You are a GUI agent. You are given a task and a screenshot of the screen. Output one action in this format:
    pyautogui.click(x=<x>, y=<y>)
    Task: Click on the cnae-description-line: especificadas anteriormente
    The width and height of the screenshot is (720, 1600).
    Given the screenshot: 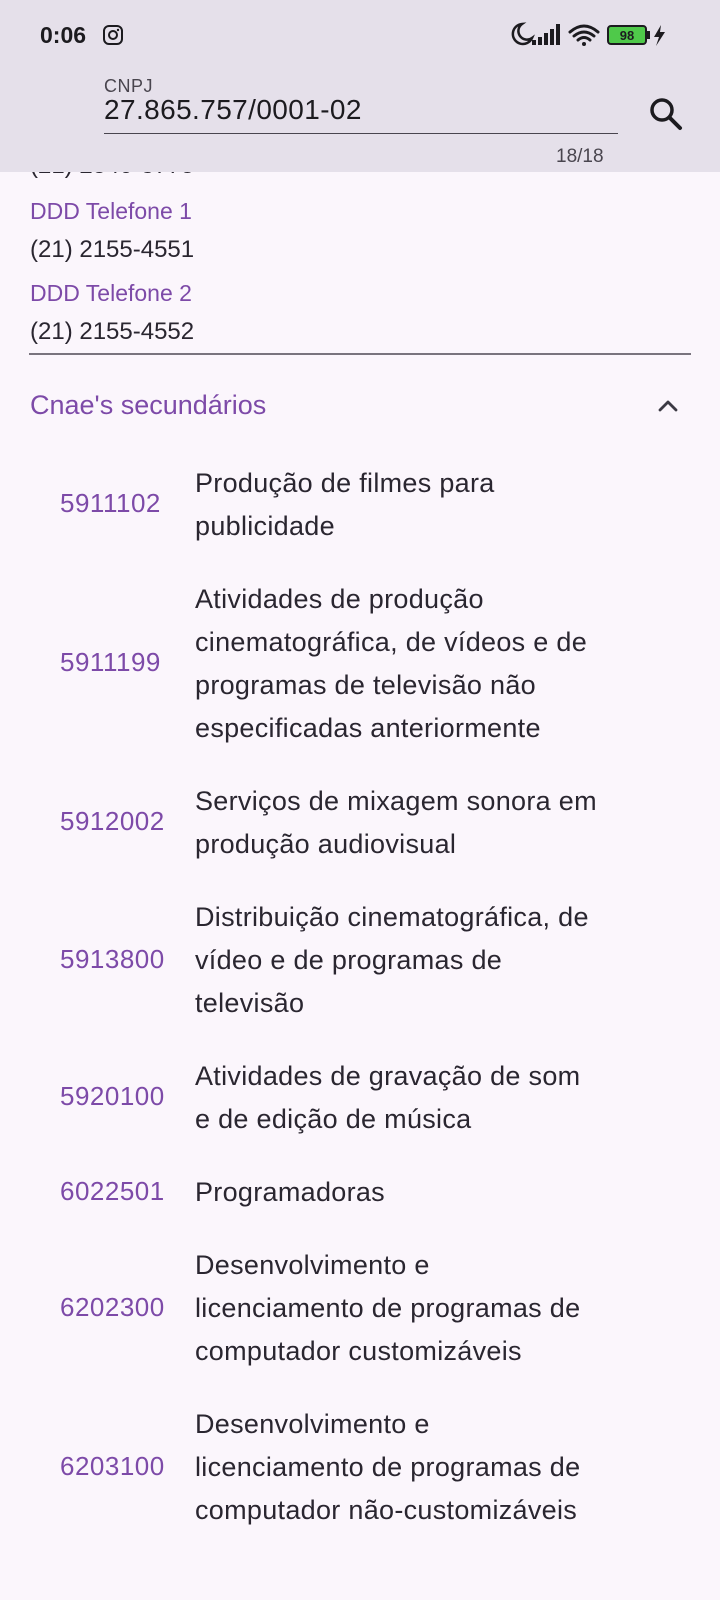 What is the action you would take?
    pyautogui.click(x=368, y=728)
    